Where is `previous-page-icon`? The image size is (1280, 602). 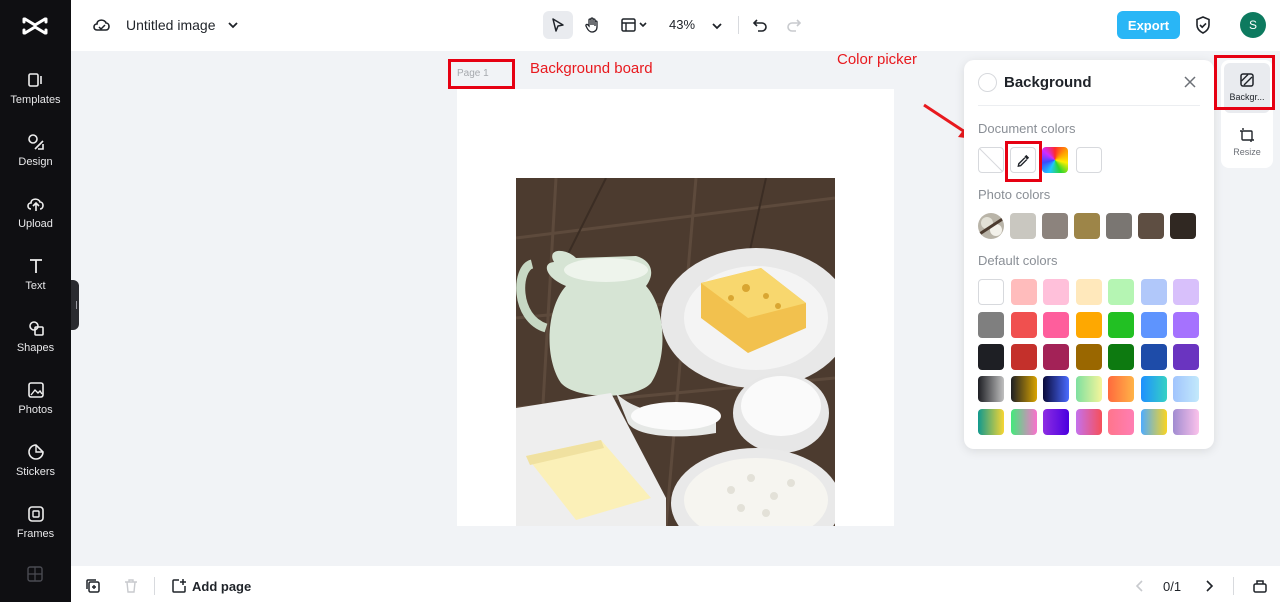
previous-page-icon is located at coordinates (1140, 586).